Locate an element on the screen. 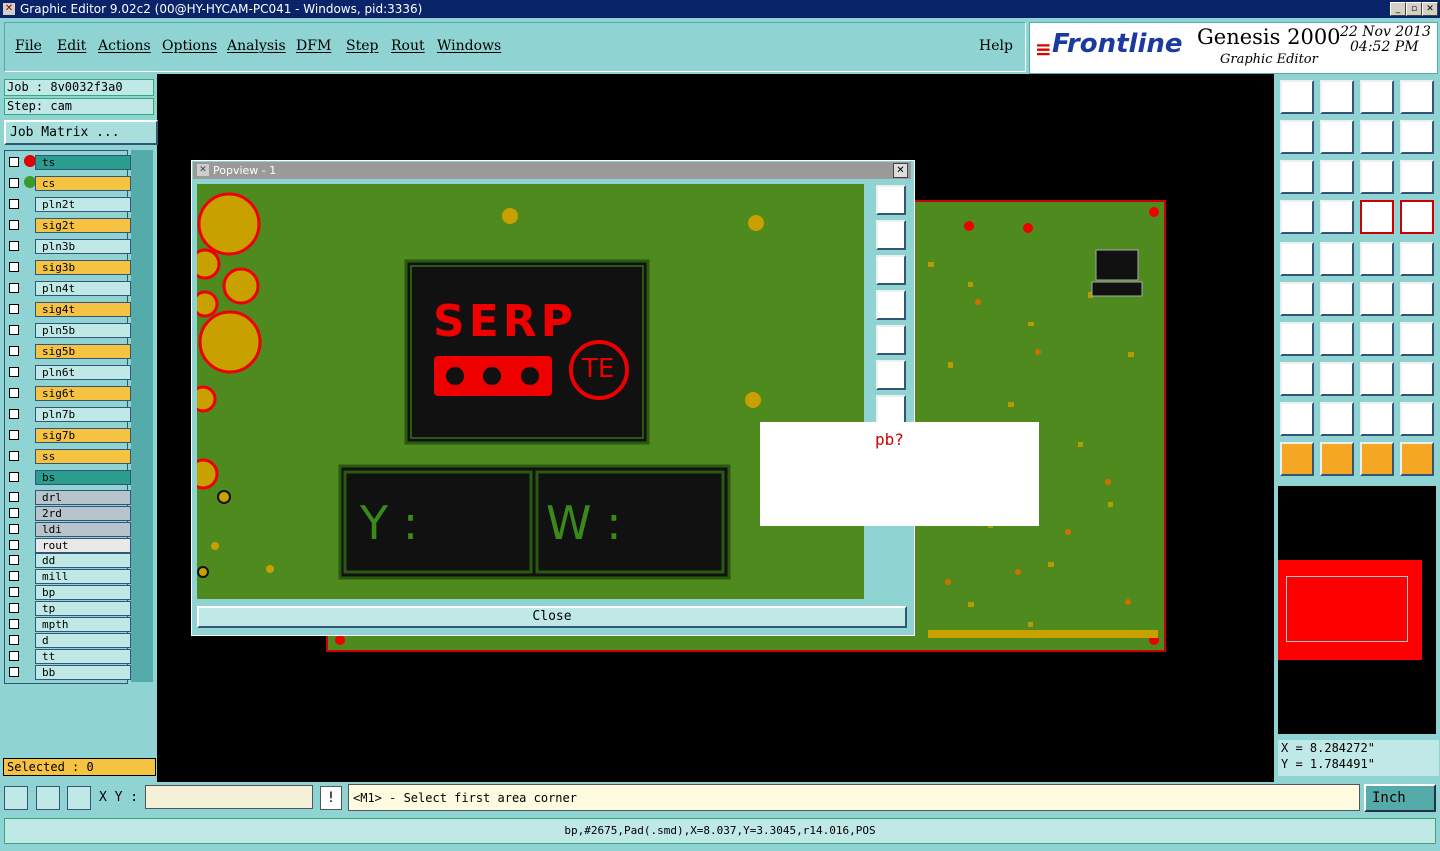 The width and height of the screenshot is (1440, 851). zoom-out-icon is located at coordinates (1417, 137).